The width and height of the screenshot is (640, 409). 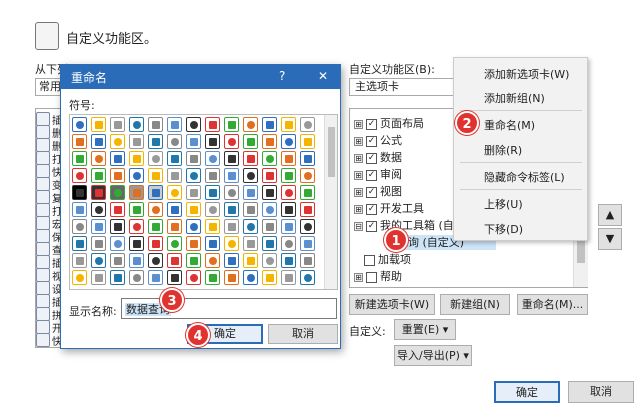 What do you see at coordinates (378, 157) in the screenshot?
I see `tree-item: ⊞ ✓ 数据` at bounding box center [378, 157].